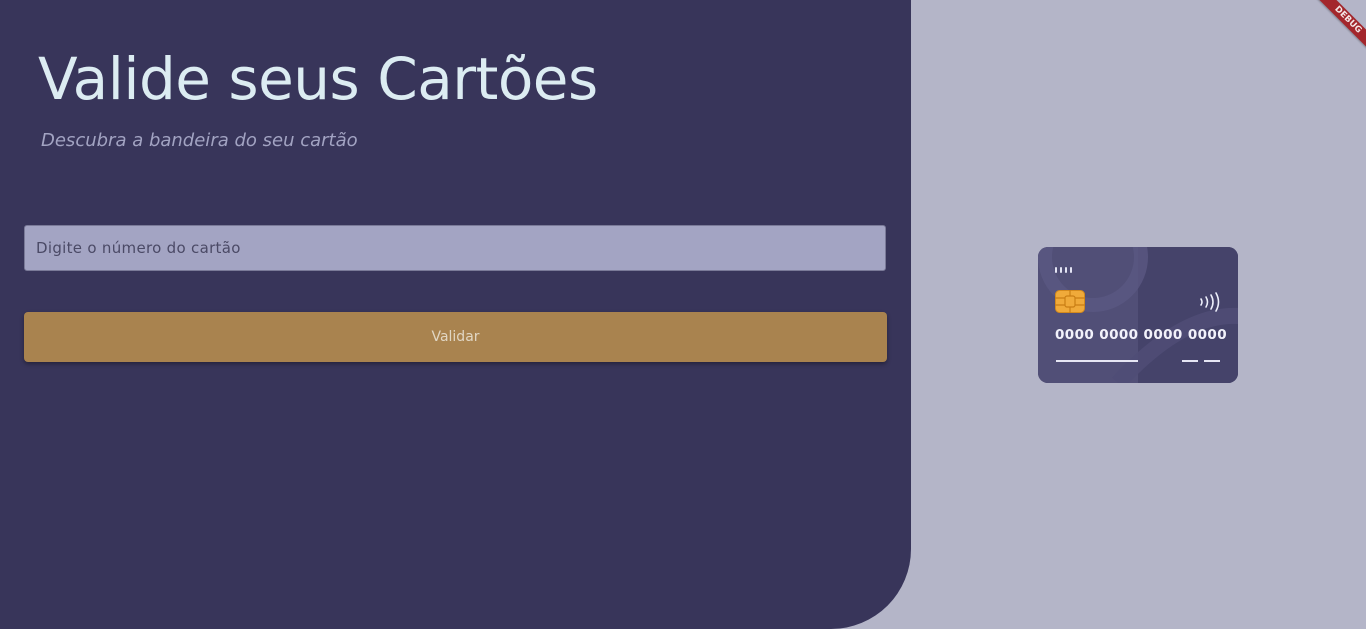 The width and height of the screenshot is (1366, 629). What do you see at coordinates (1070, 301) in the screenshot?
I see `chip-icon` at bounding box center [1070, 301].